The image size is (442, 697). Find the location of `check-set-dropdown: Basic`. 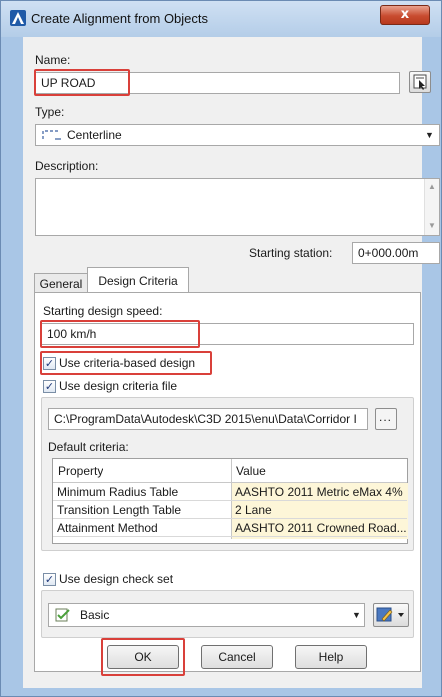

check-set-dropdown: Basic is located at coordinates (206, 615).